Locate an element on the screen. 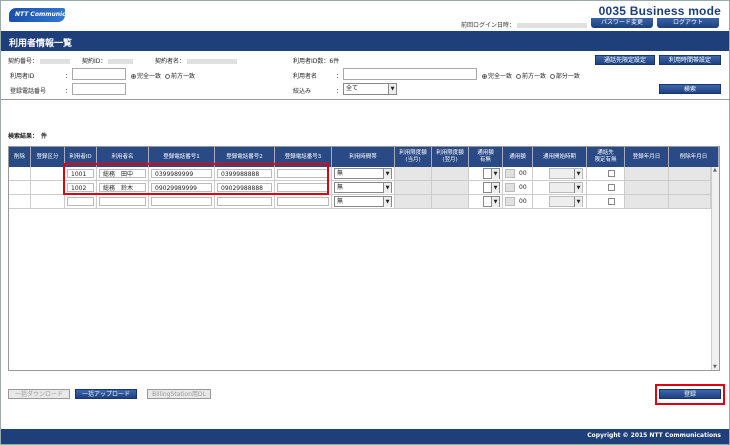 Image resolution: width=730 pixels, height=445 pixels. user-name-input is located at coordinates (410, 74).